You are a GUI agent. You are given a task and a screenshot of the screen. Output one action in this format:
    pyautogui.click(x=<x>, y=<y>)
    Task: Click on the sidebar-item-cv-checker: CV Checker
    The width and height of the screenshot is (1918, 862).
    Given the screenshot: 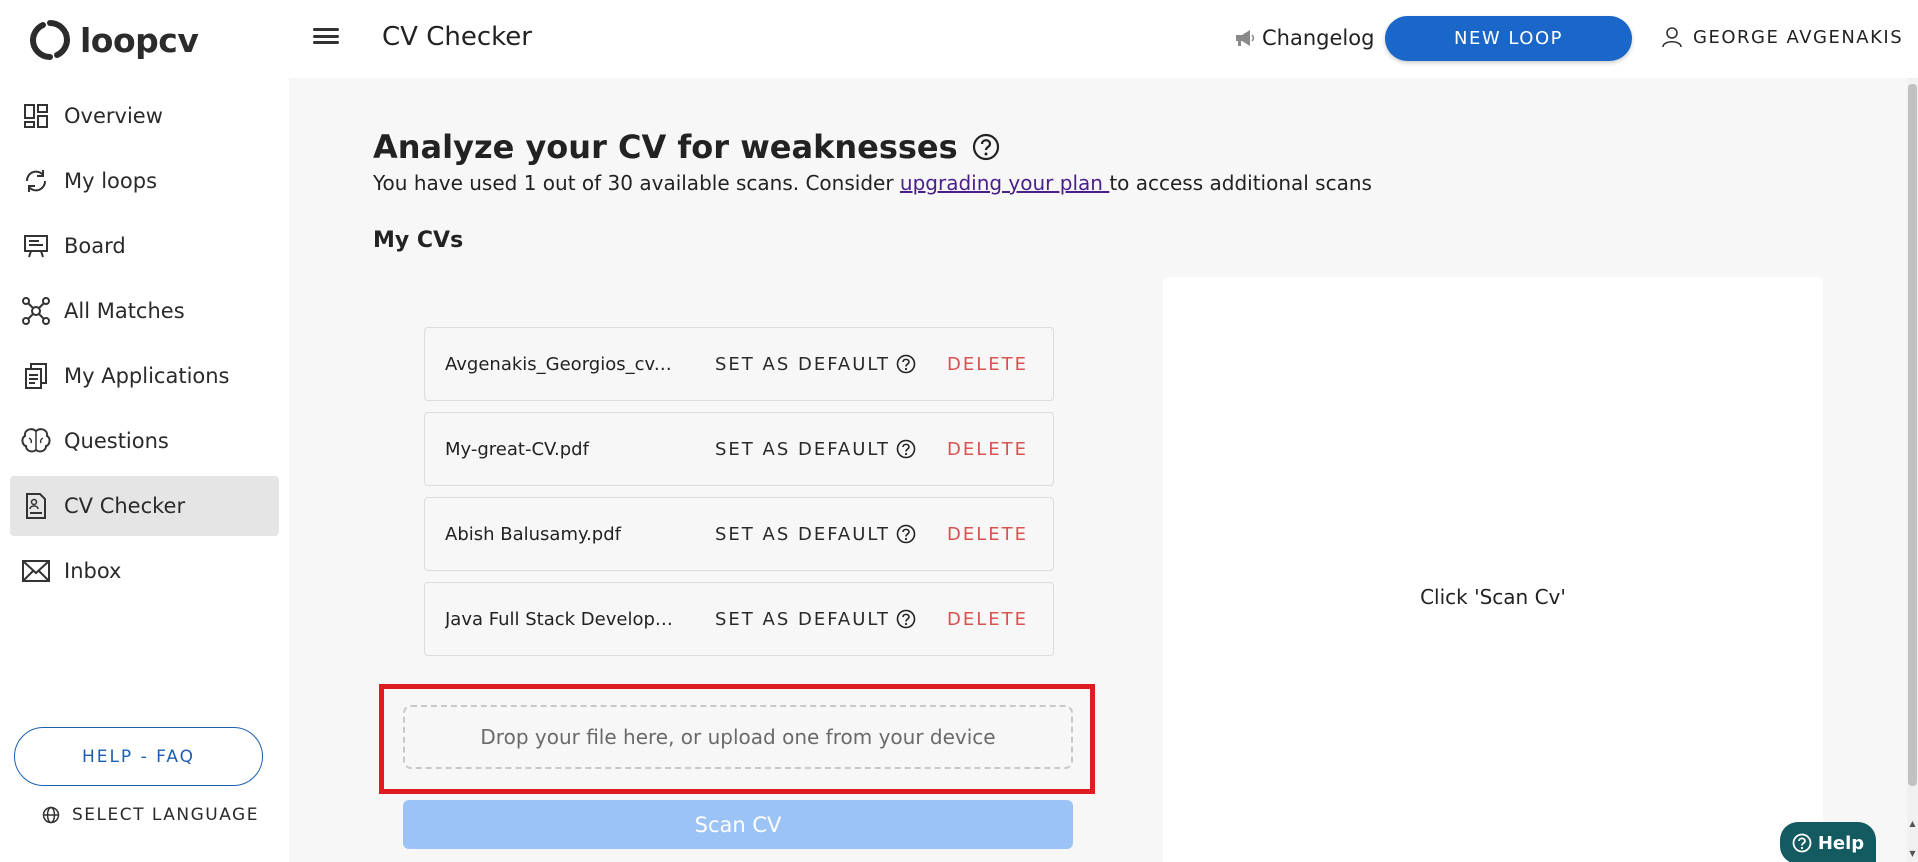 What is the action you would take?
    pyautogui.click(x=144, y=506)
    